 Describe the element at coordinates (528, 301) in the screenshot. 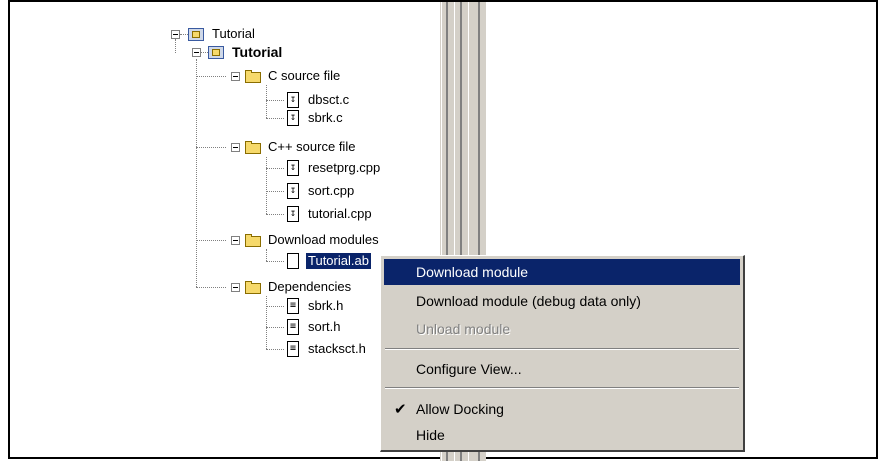

I see `menu-item-label: Download module (debug data only)` at that location.